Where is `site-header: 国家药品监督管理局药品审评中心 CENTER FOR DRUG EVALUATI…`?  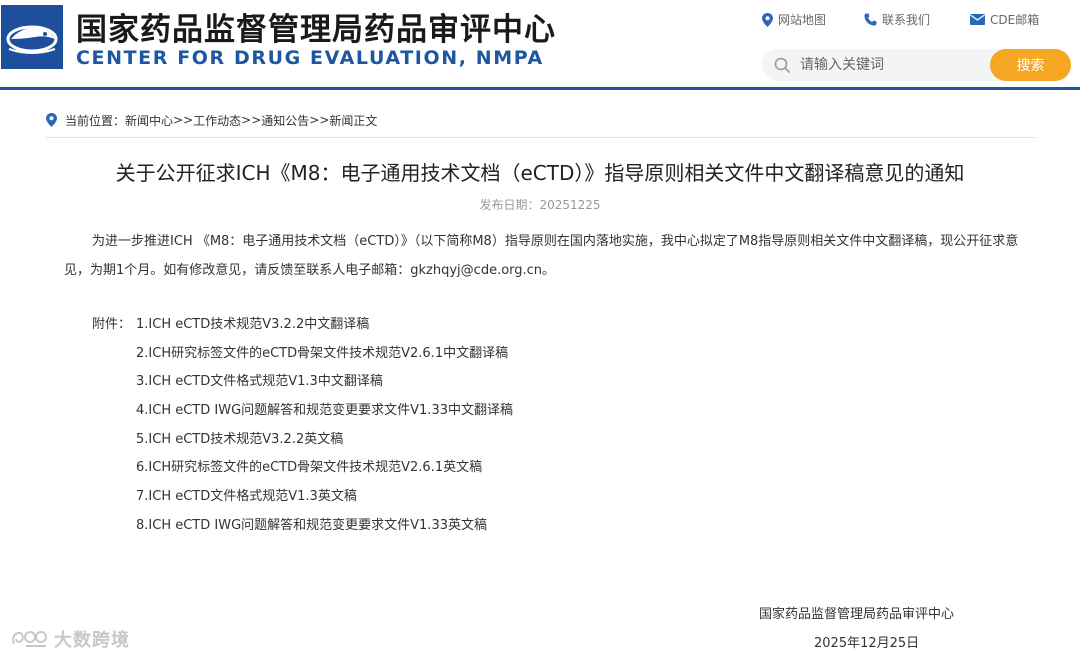 site-header: 国家药品监督管理局药品审评中心 CENTER FOR DRUG EVALUATI… is located at coordinates (540, 44).